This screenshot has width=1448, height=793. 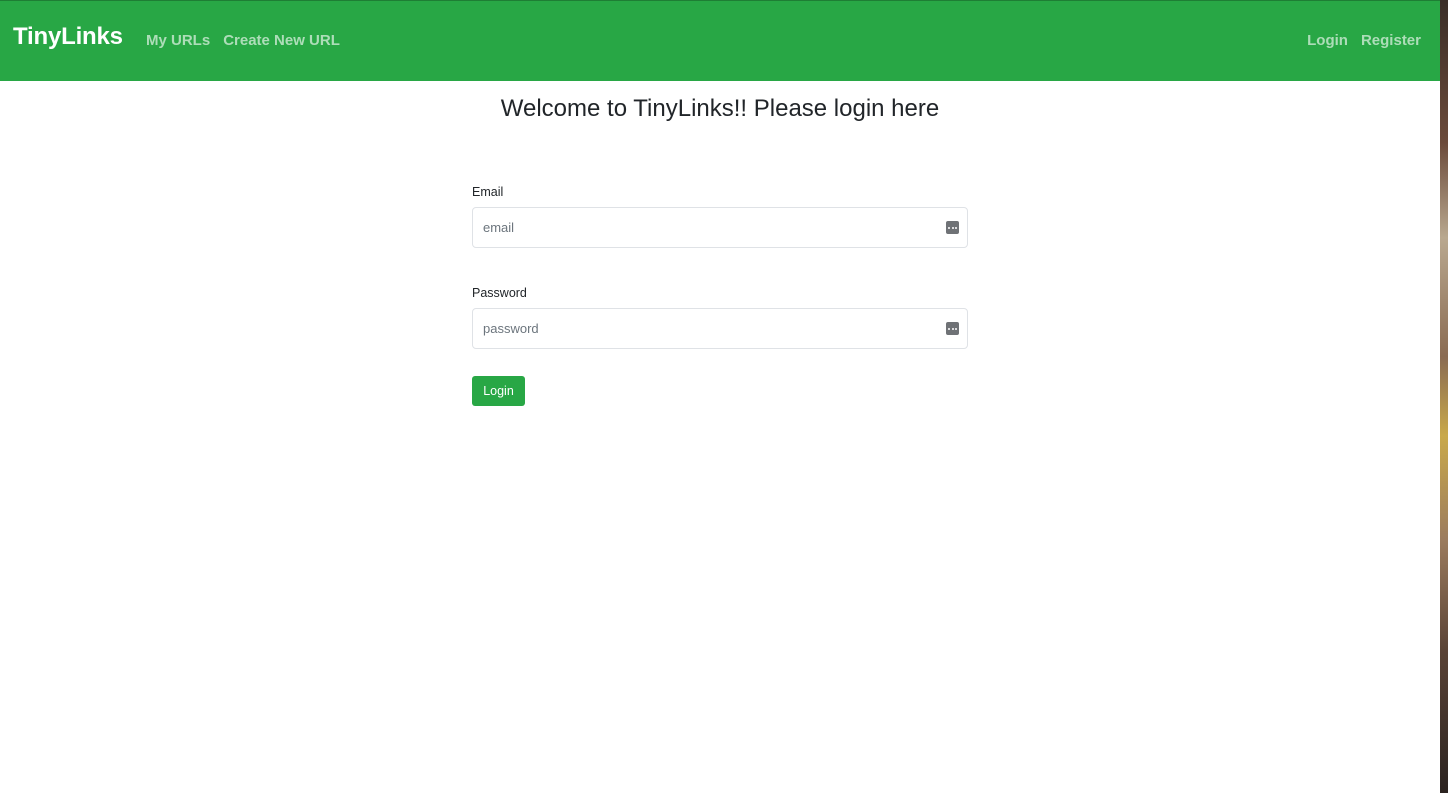 I want to click on login-button: Login, so click(x=498, y=391).